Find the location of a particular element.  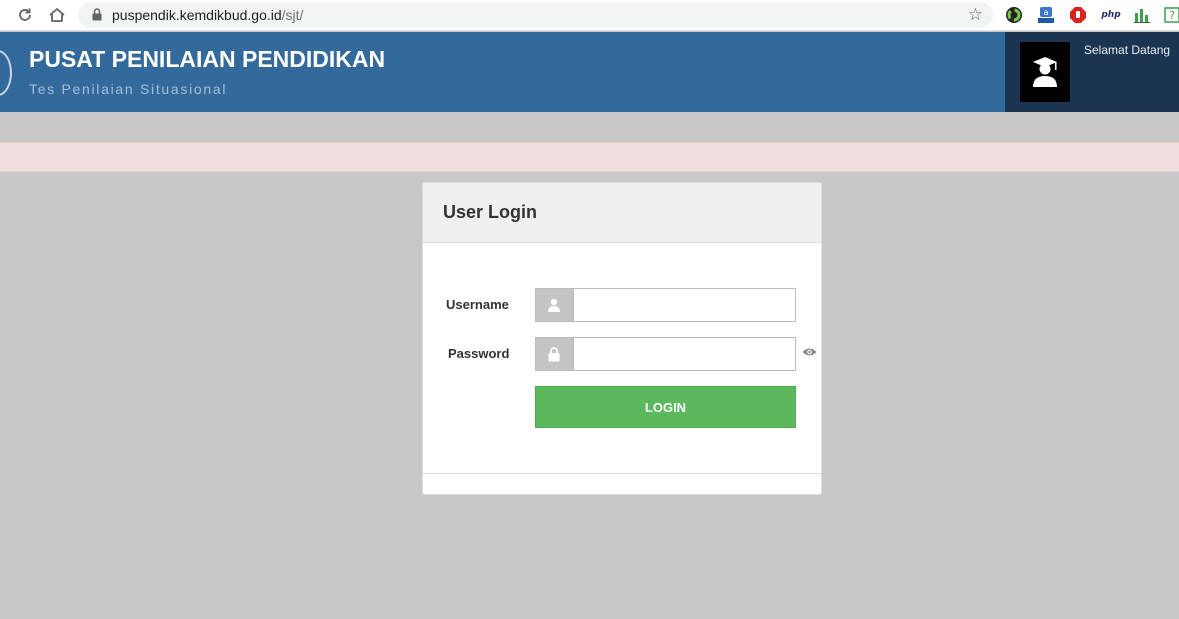

welcome-text: Selamat Datang is located at coordinates (1127, 50).